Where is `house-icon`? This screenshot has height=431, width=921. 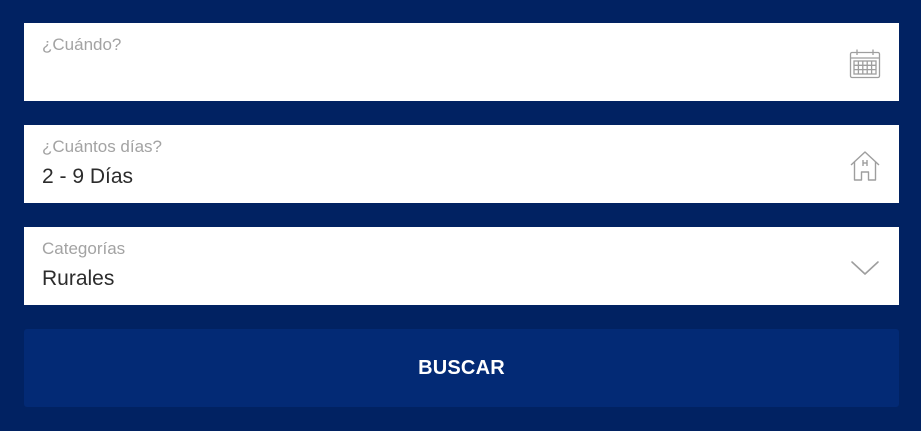 house-icon is located at coordinates (865, 166).